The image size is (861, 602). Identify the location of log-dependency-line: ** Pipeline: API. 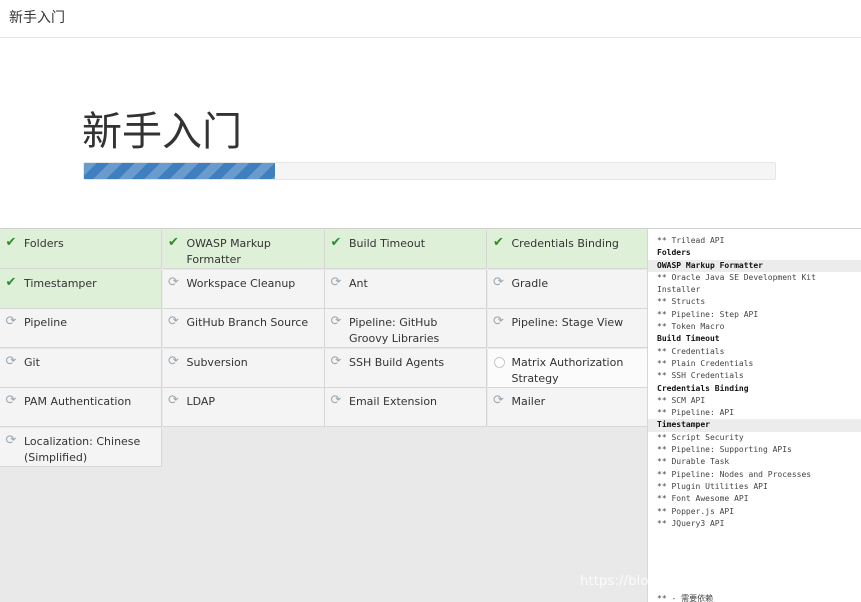
(696, 413).